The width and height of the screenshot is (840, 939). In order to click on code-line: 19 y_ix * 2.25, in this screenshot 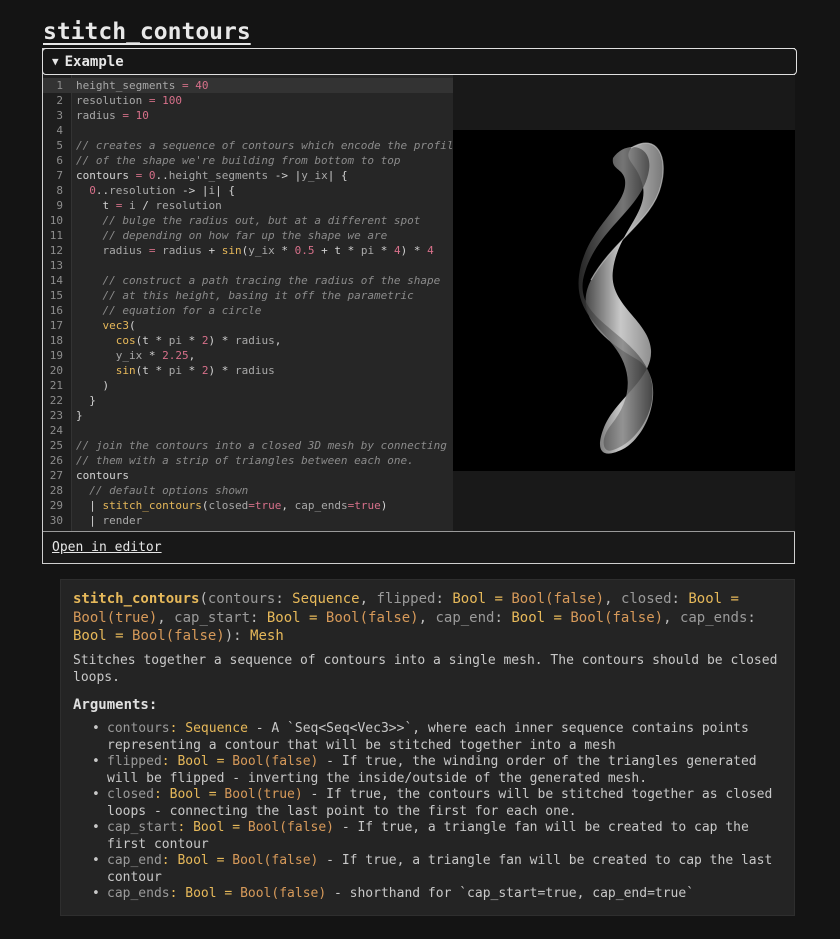, I will do `click(248, 355)`.